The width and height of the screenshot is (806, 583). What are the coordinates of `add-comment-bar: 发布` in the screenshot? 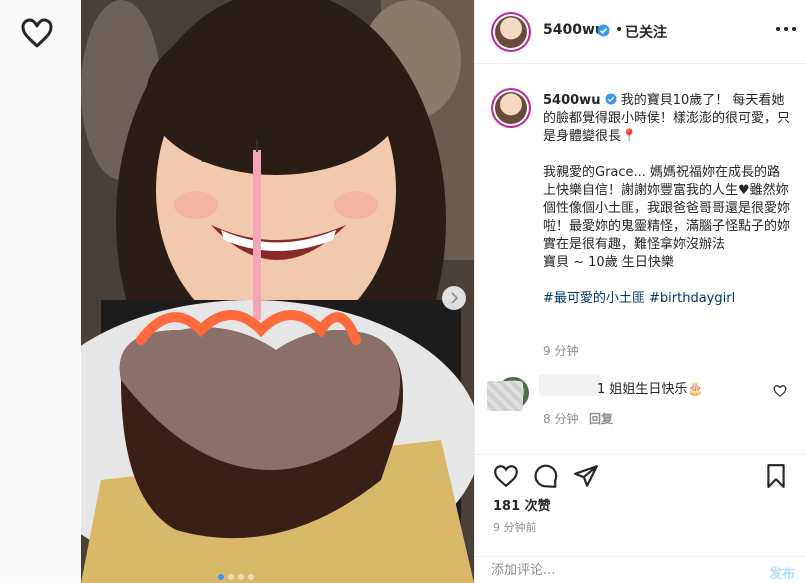 It's located at (640, 569).